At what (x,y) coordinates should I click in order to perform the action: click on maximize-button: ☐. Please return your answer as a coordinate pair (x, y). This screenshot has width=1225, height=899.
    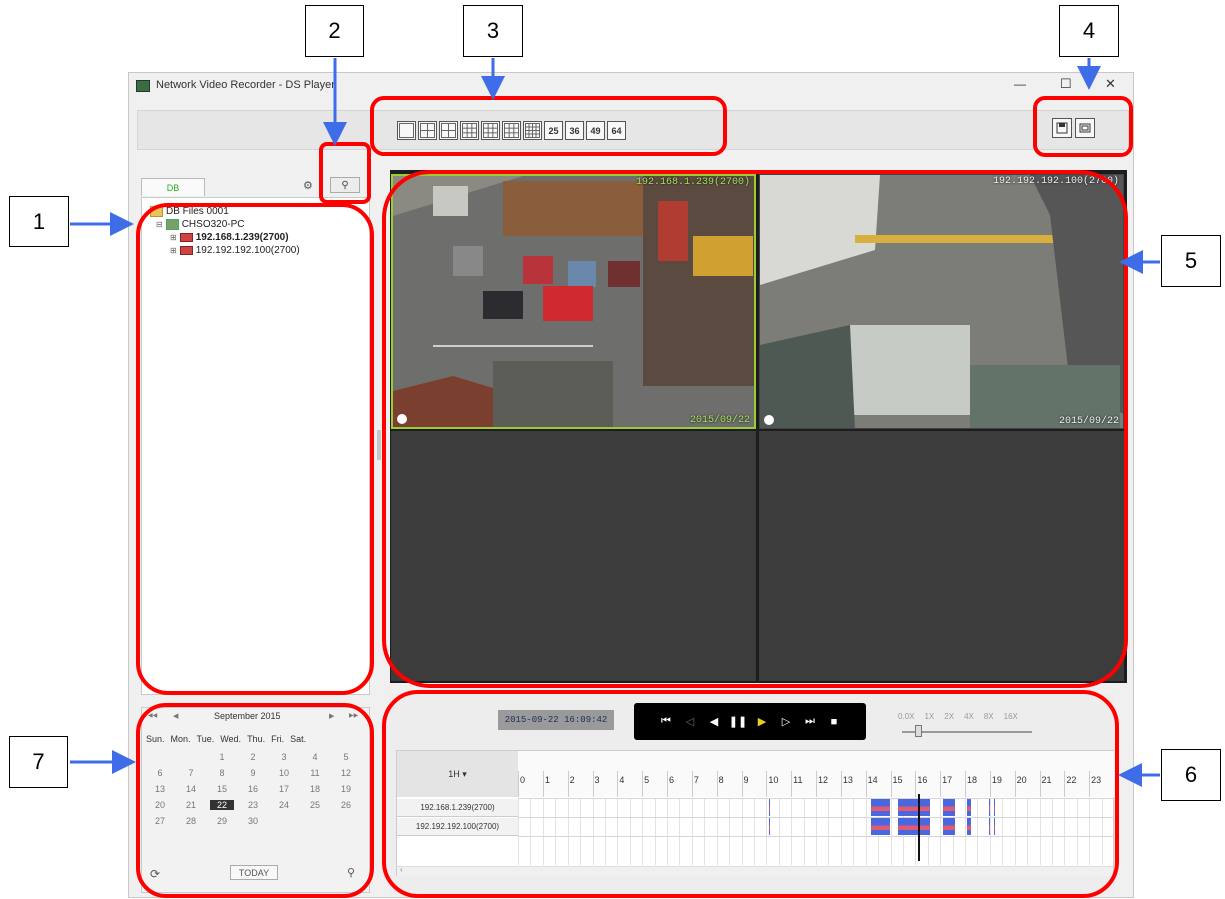
    Looking at the image, I should click on (1066, 84).